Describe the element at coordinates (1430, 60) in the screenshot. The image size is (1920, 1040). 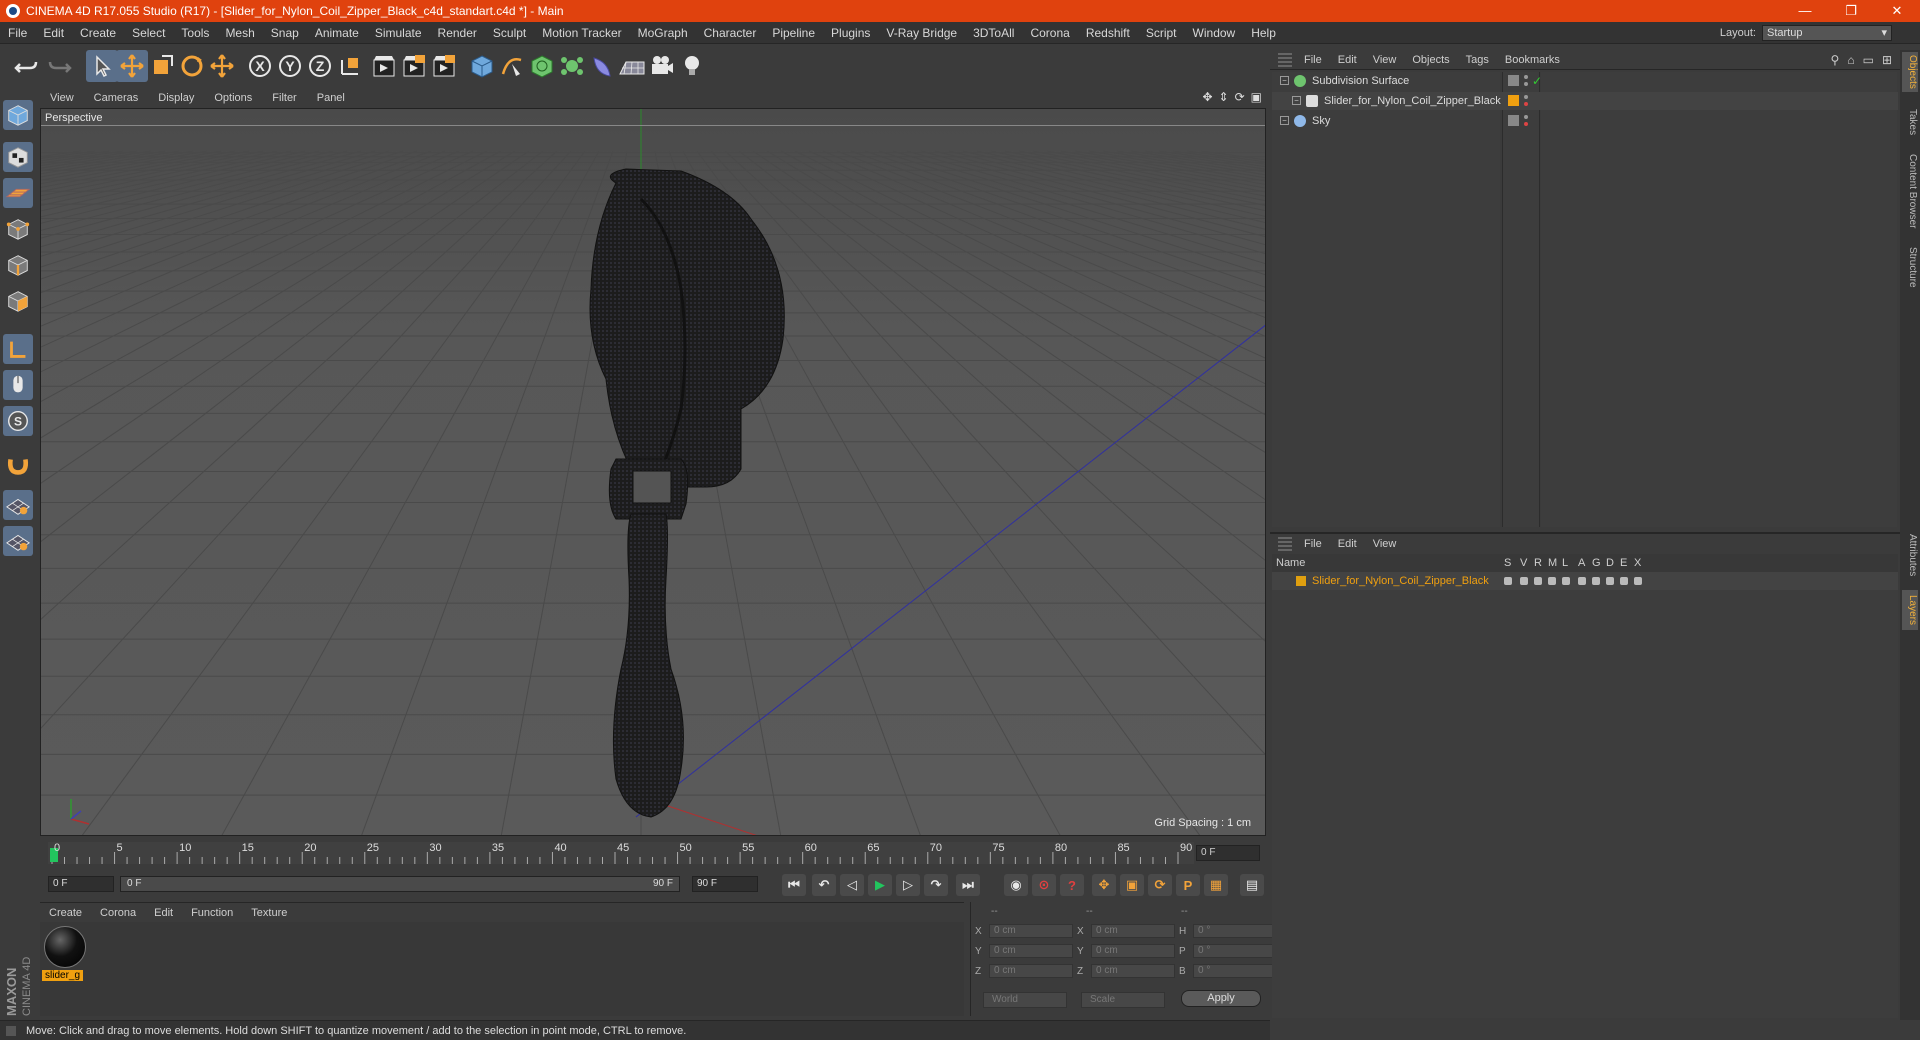
I see `object-menu-objects: Objects` at that location.